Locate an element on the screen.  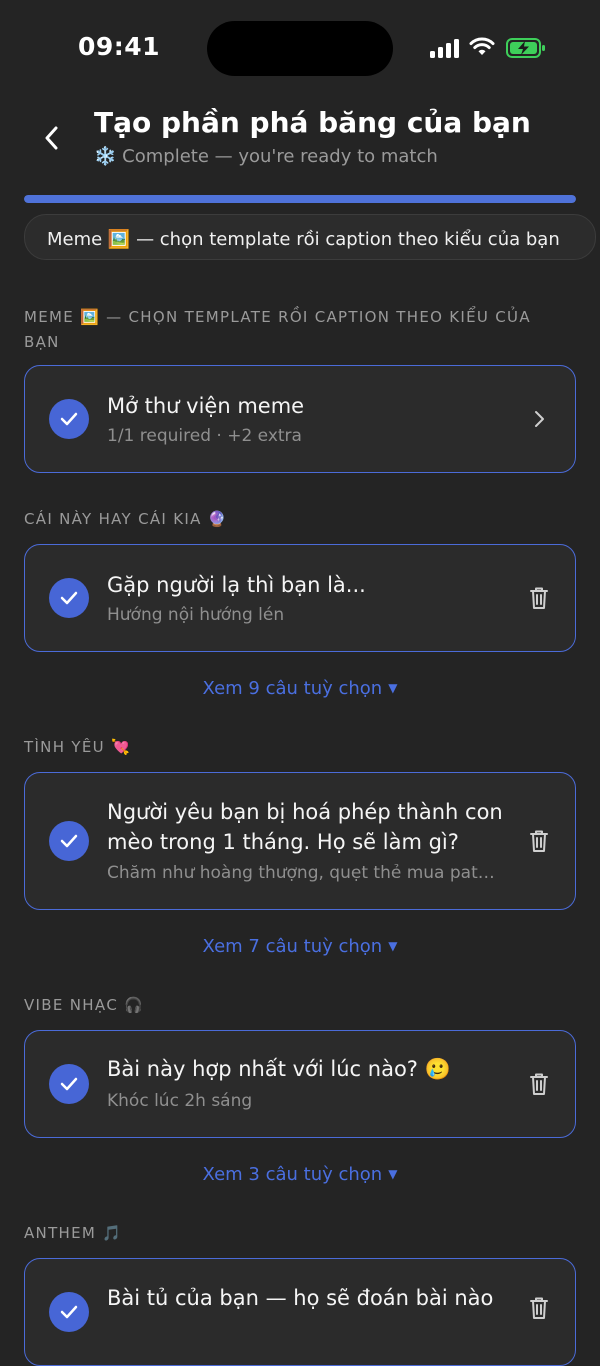
card-title: Bài tủ của bạn — họ sẽ đoán bài nào is located at coordinates (300, 1298).